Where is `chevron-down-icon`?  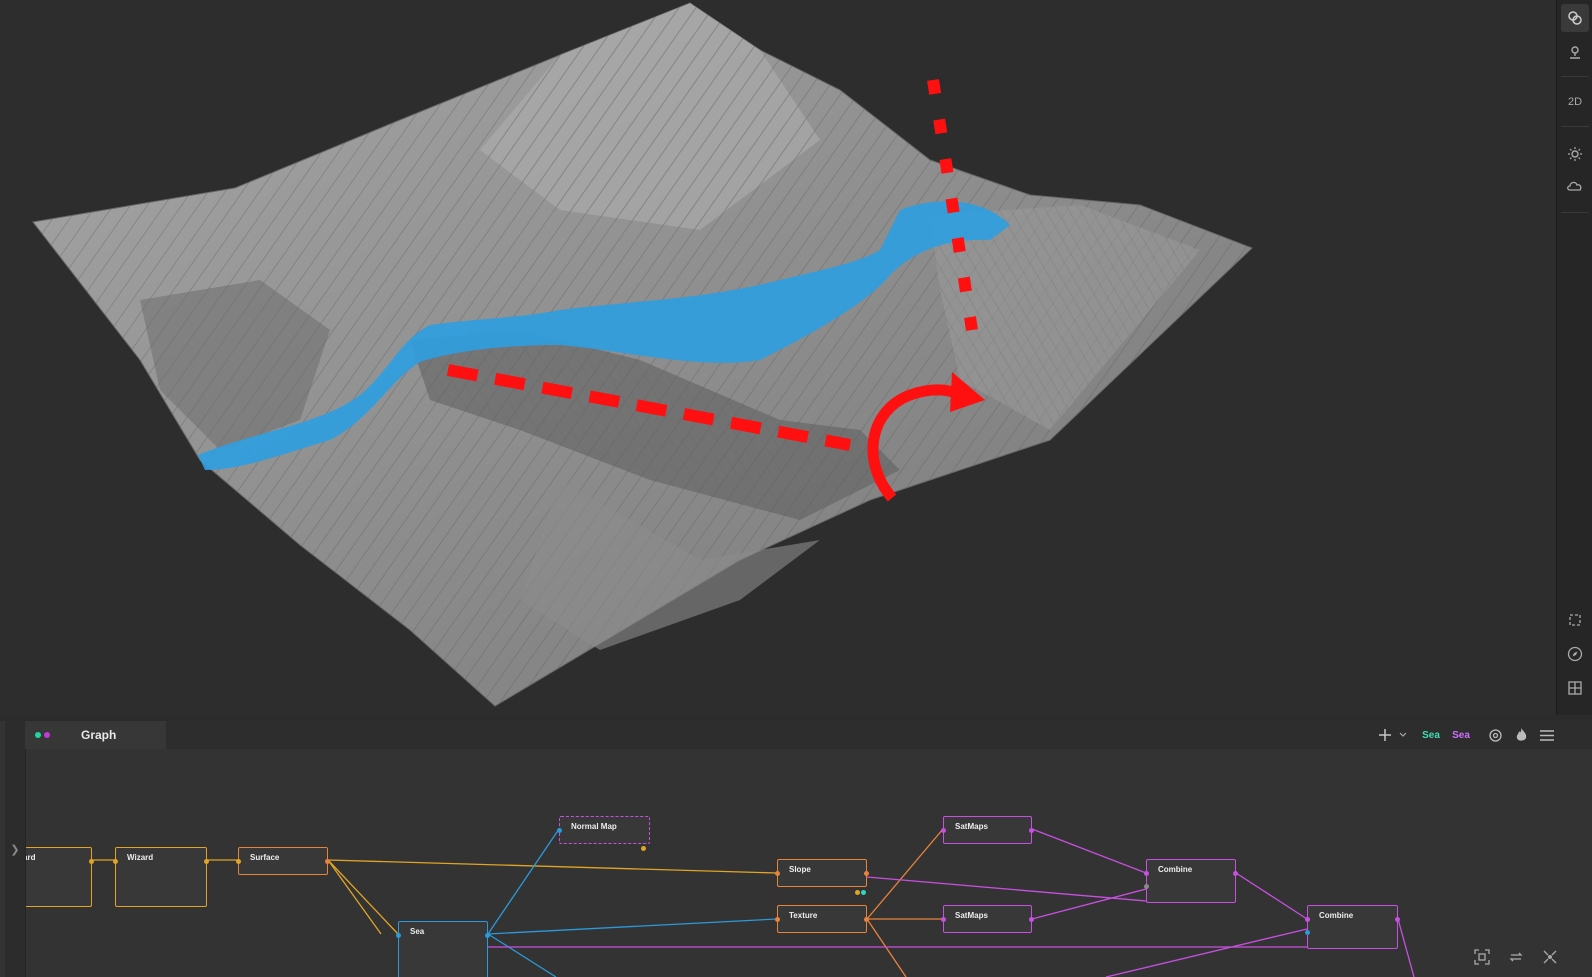 chevron-down-icon is located at coordinates (1403, 735).